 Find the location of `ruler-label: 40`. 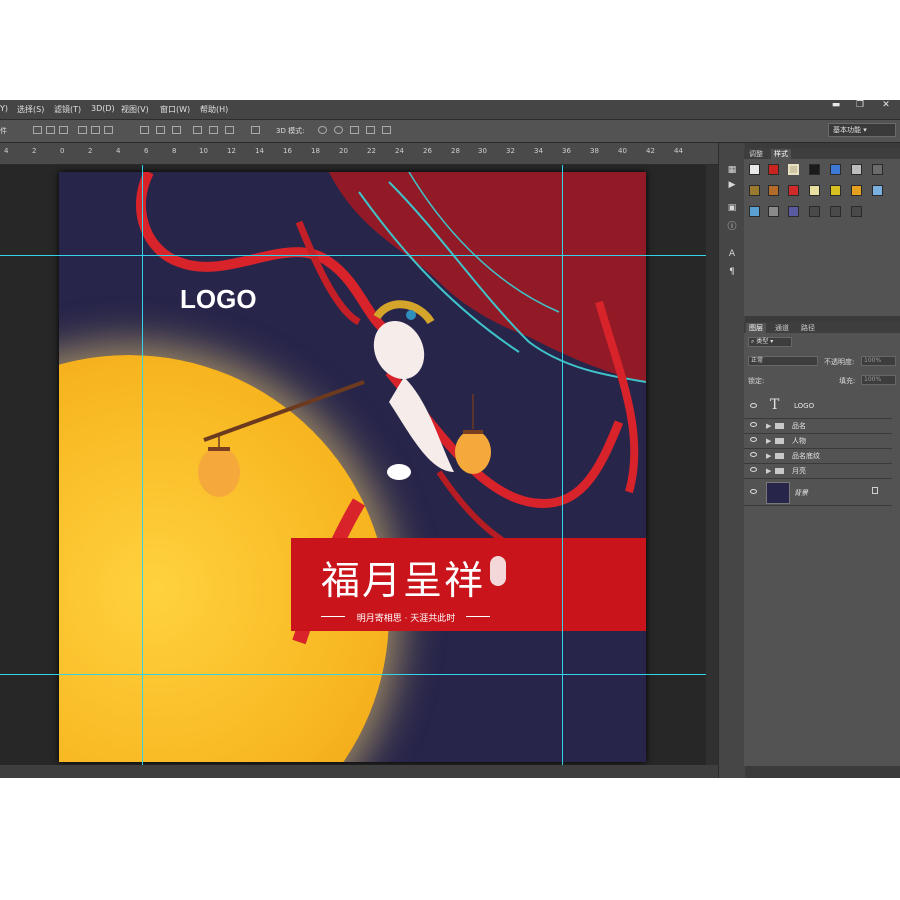

ruler-label: 40 is located at coordinates (622, 151).